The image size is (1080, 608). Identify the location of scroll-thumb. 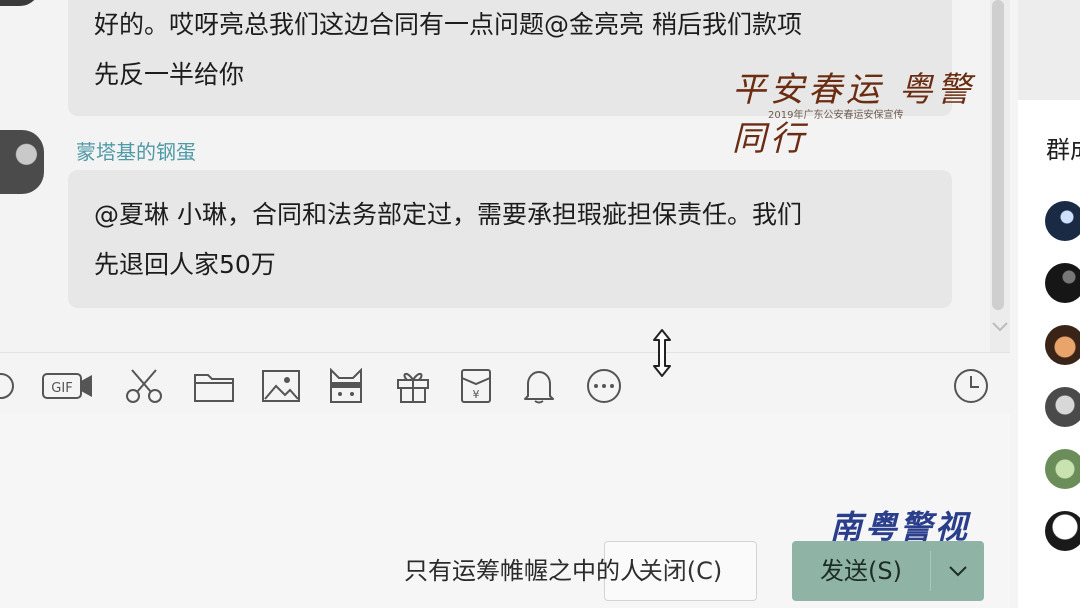
(998, 155).